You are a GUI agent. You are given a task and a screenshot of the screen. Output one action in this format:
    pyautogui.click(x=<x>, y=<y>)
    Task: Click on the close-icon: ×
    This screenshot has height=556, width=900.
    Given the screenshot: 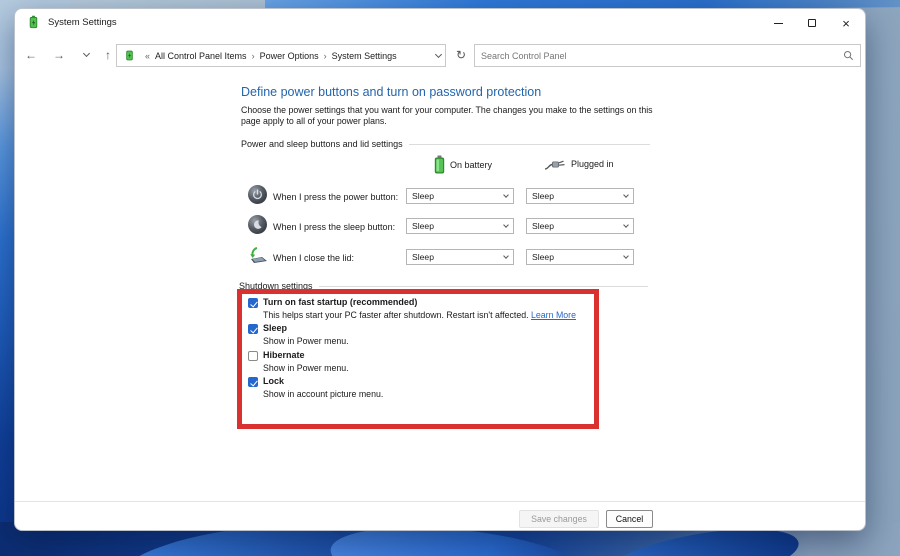 What is the action you would take?
    pyautogui.click(x=846, y=23)
    